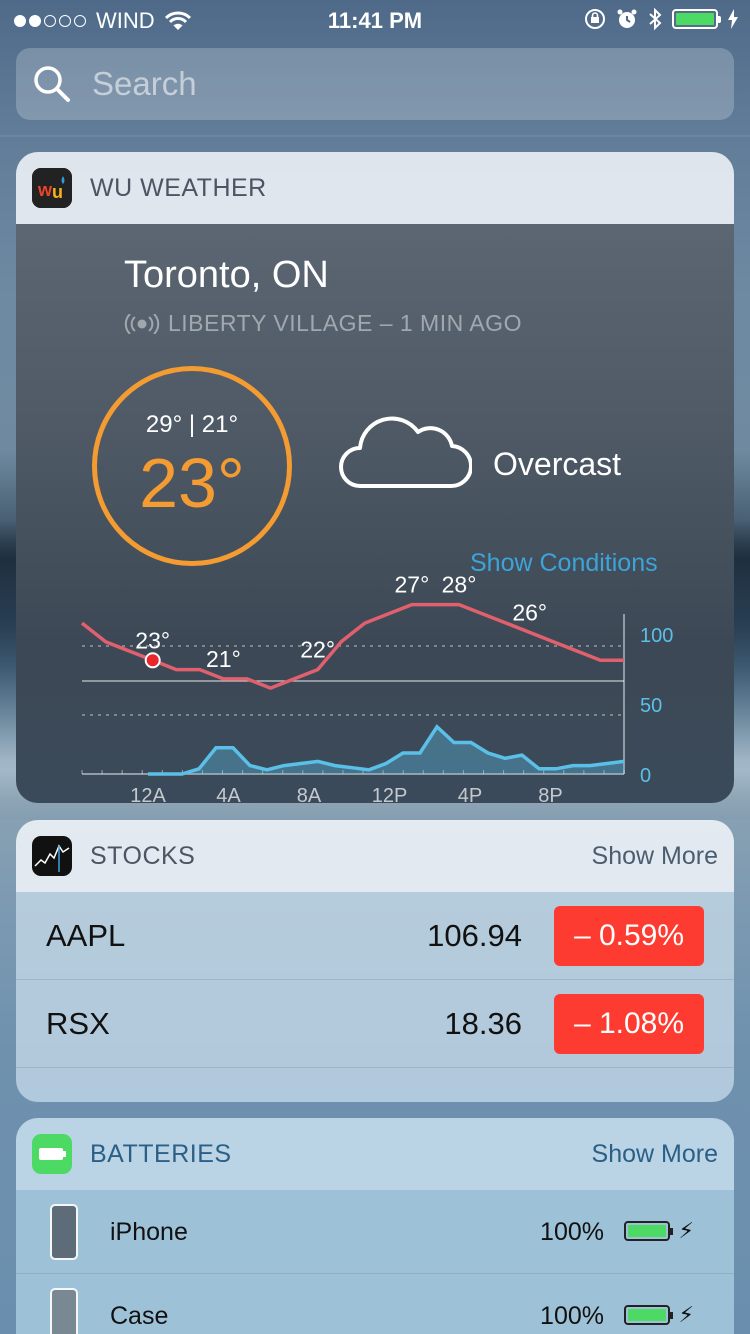 The width and height of the screenshot is (750, 1334). I want to click on batteries-list: iPhone 100% ⚡︎ Case 100% ⚡︎, so click(375, 1262).